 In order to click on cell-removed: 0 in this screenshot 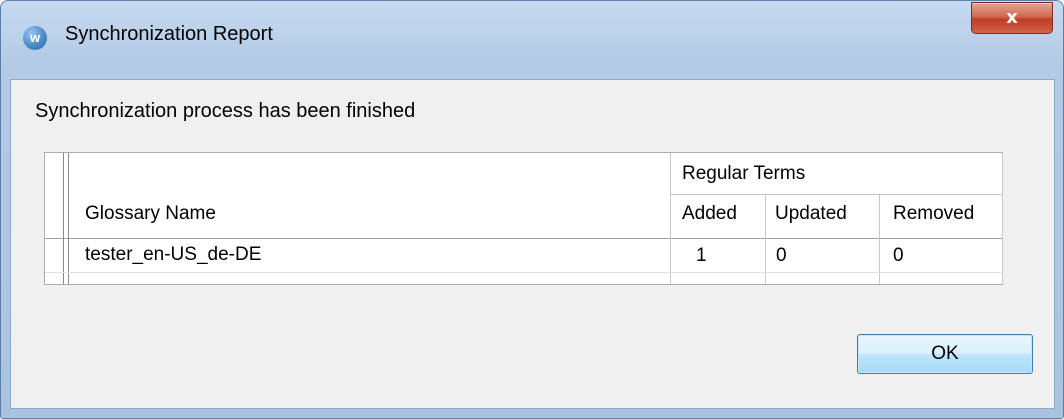, I will do `click(898, 255)`.